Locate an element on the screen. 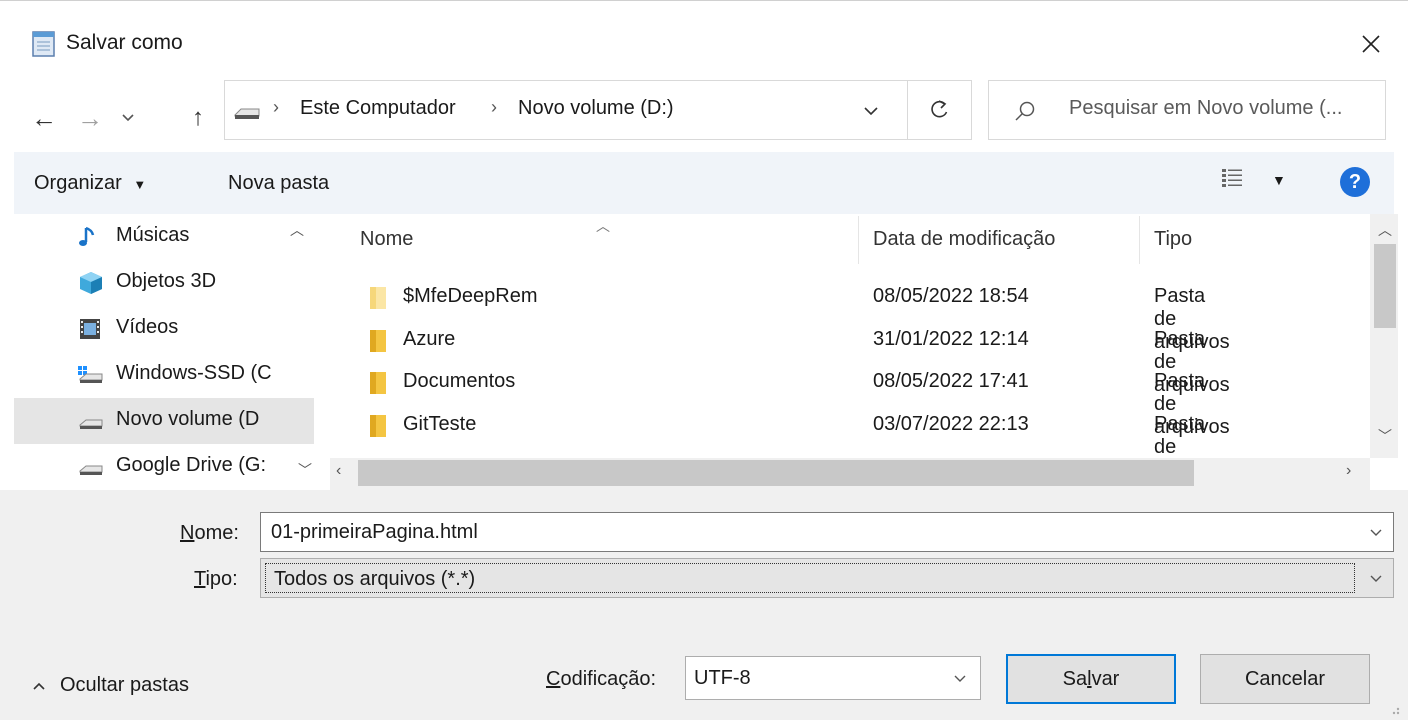 This screenshot has height=720, width=1408. encoding-label: Codificação: is located at coordinates (601, 679).